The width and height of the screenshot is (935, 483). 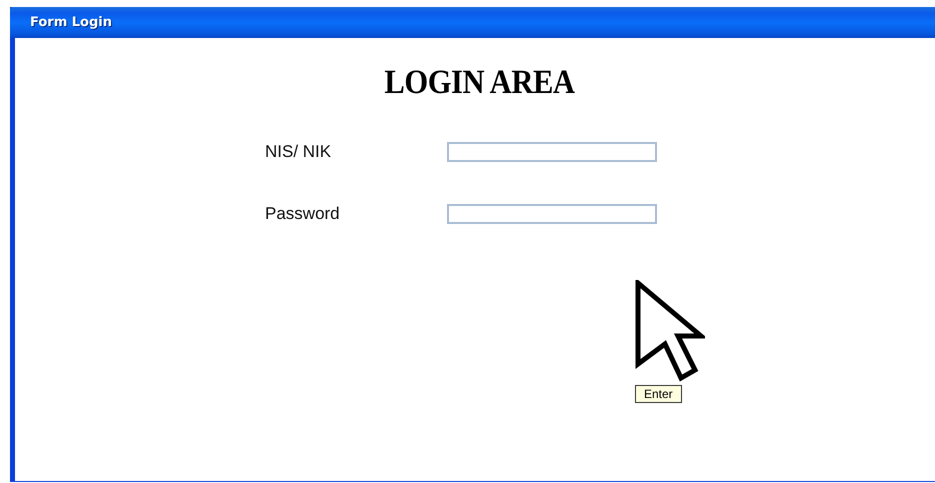 I want to click on field-label: NIS/ NIK, so click(x=298, y=152).